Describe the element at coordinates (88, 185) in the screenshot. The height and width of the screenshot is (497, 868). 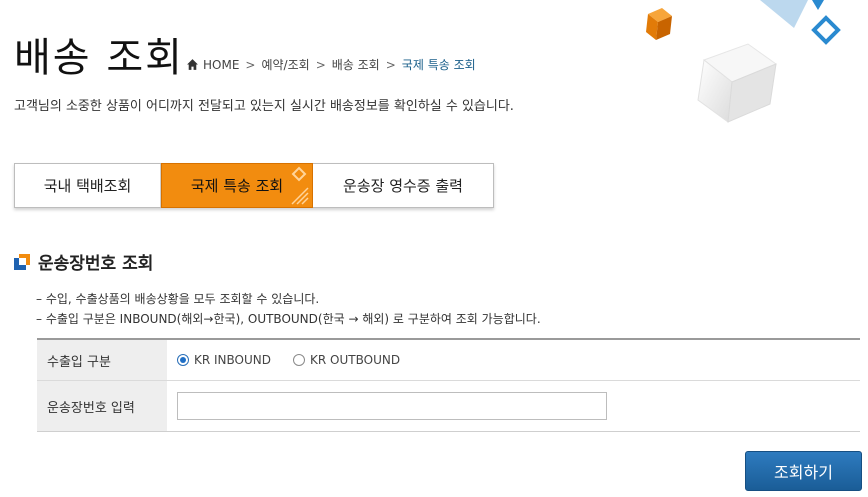
I see `tab-domestic-parcel: 국내 택배조회` at that location.